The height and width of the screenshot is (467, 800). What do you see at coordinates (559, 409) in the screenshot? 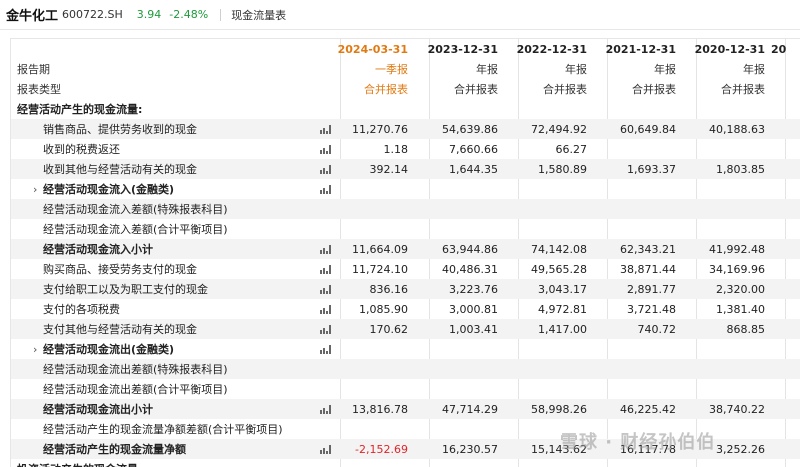
I see `row-value: 58,998.26` at bounding box center [559, 409].